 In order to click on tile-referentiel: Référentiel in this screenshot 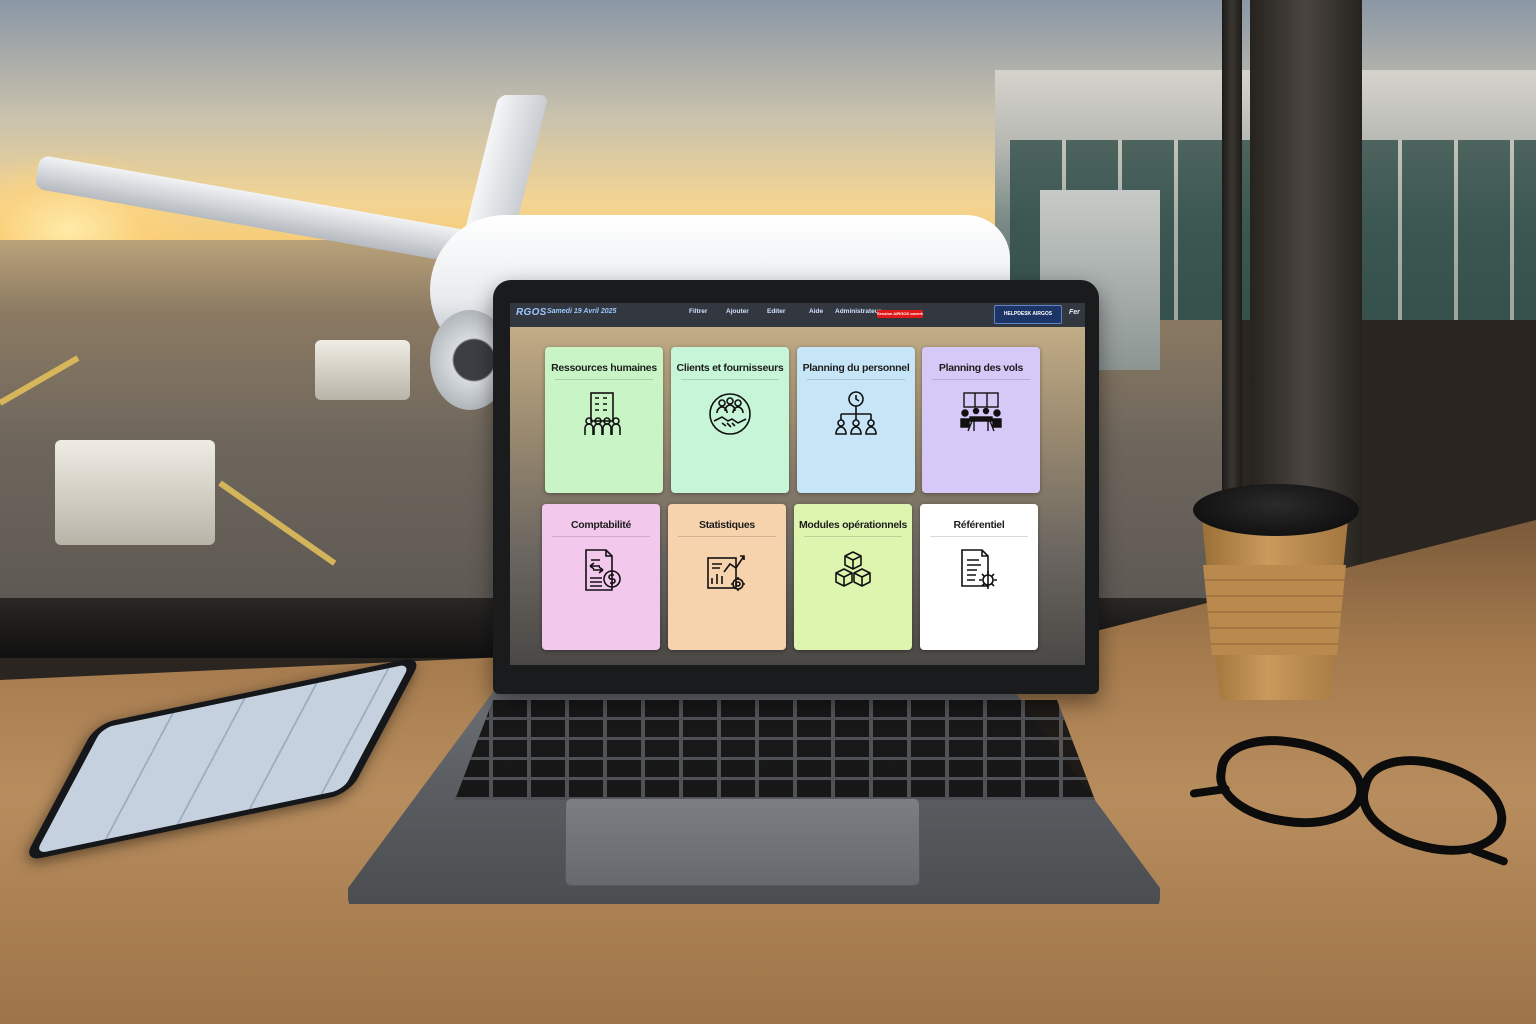, I will do `click(979, 577)`.